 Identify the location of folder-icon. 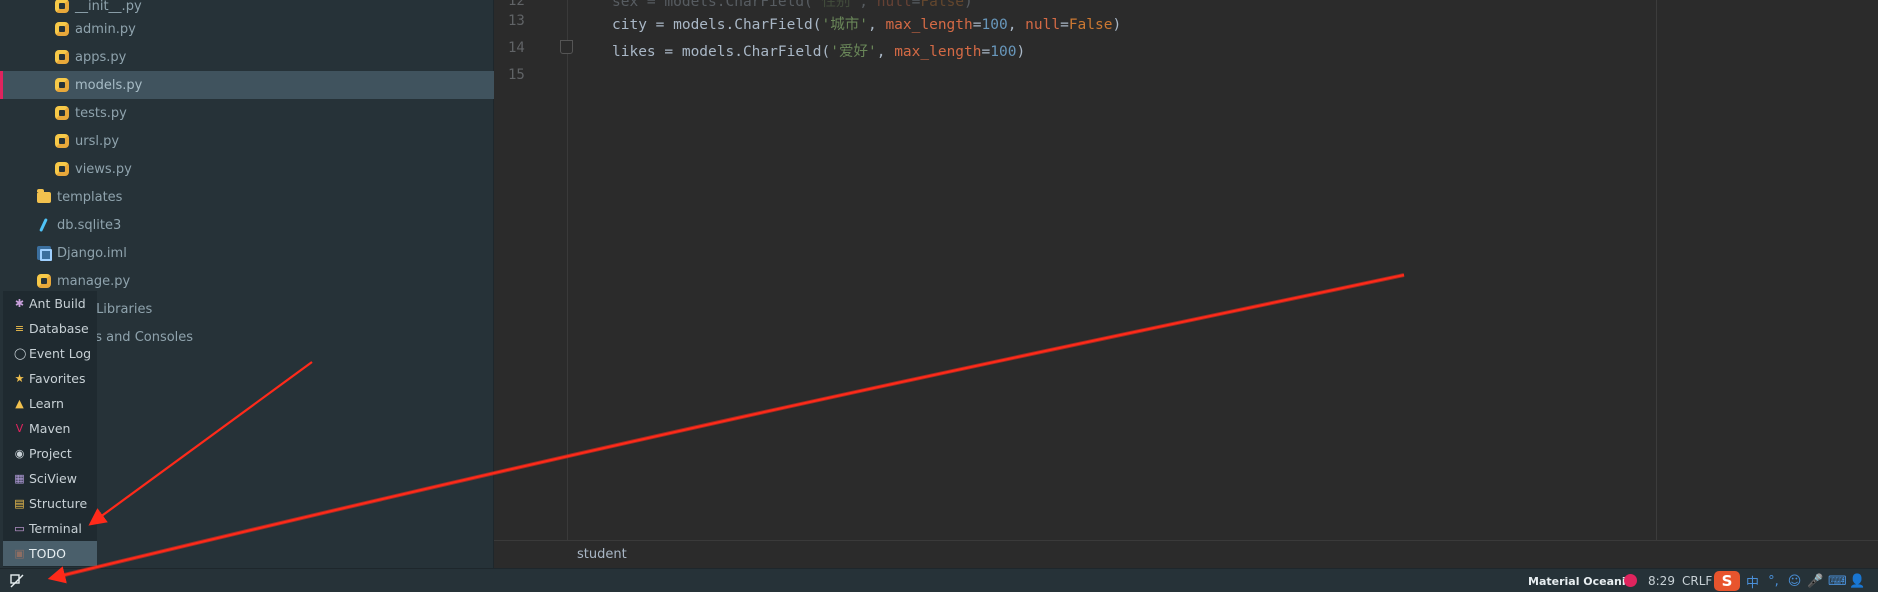
(44, 195).